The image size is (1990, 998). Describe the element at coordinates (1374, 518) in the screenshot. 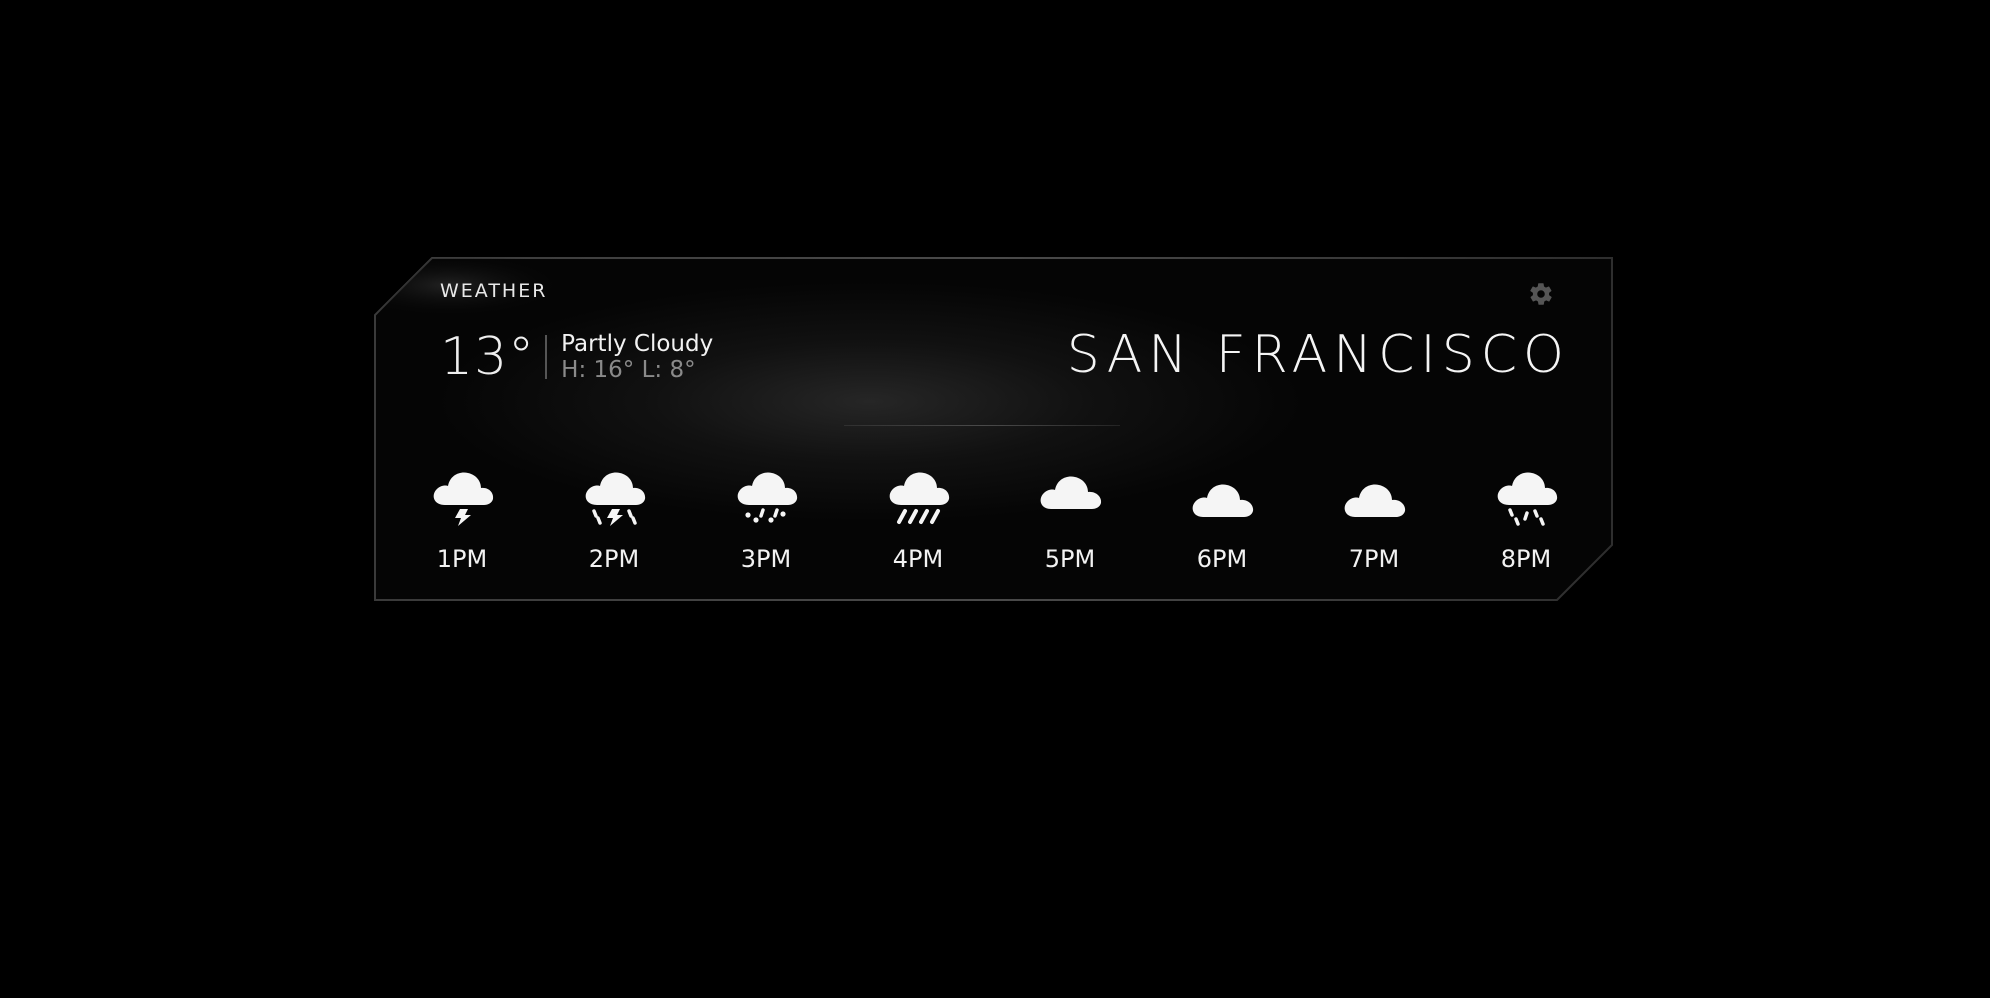

I see `forecast-item: 7PM` at that location.